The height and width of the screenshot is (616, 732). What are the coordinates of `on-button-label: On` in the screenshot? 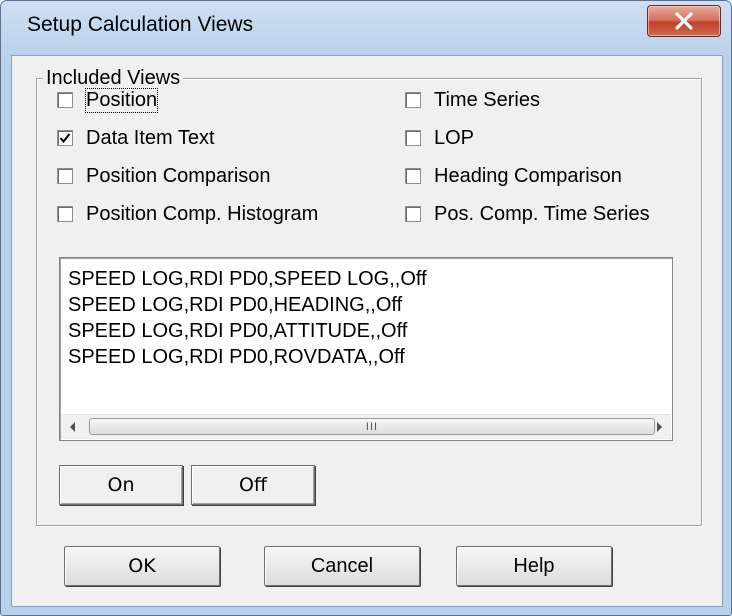 It's located at (121, 485).